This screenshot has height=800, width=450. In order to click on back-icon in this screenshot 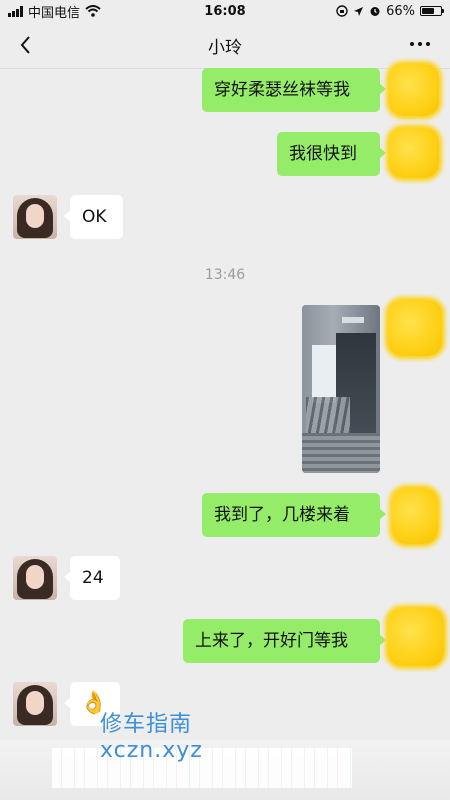, I will do `click(27, 45)`.